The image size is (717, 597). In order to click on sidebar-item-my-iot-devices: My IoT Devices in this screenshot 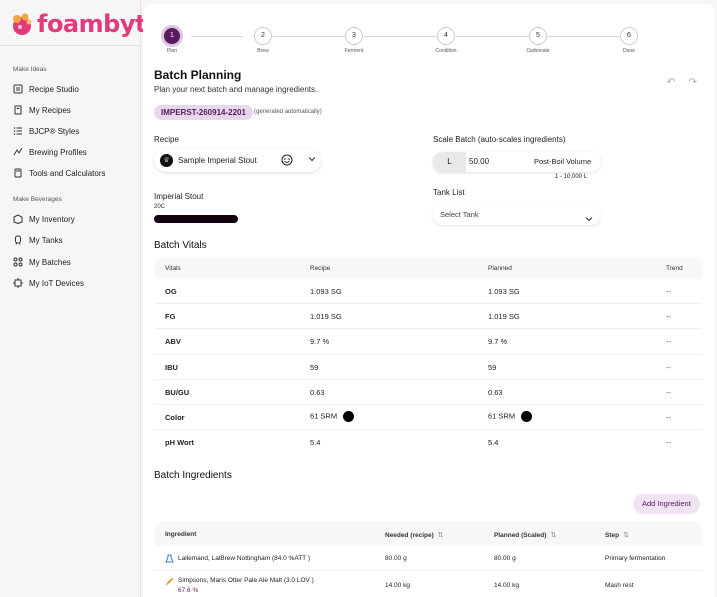, I will do `click(48, 283)`.